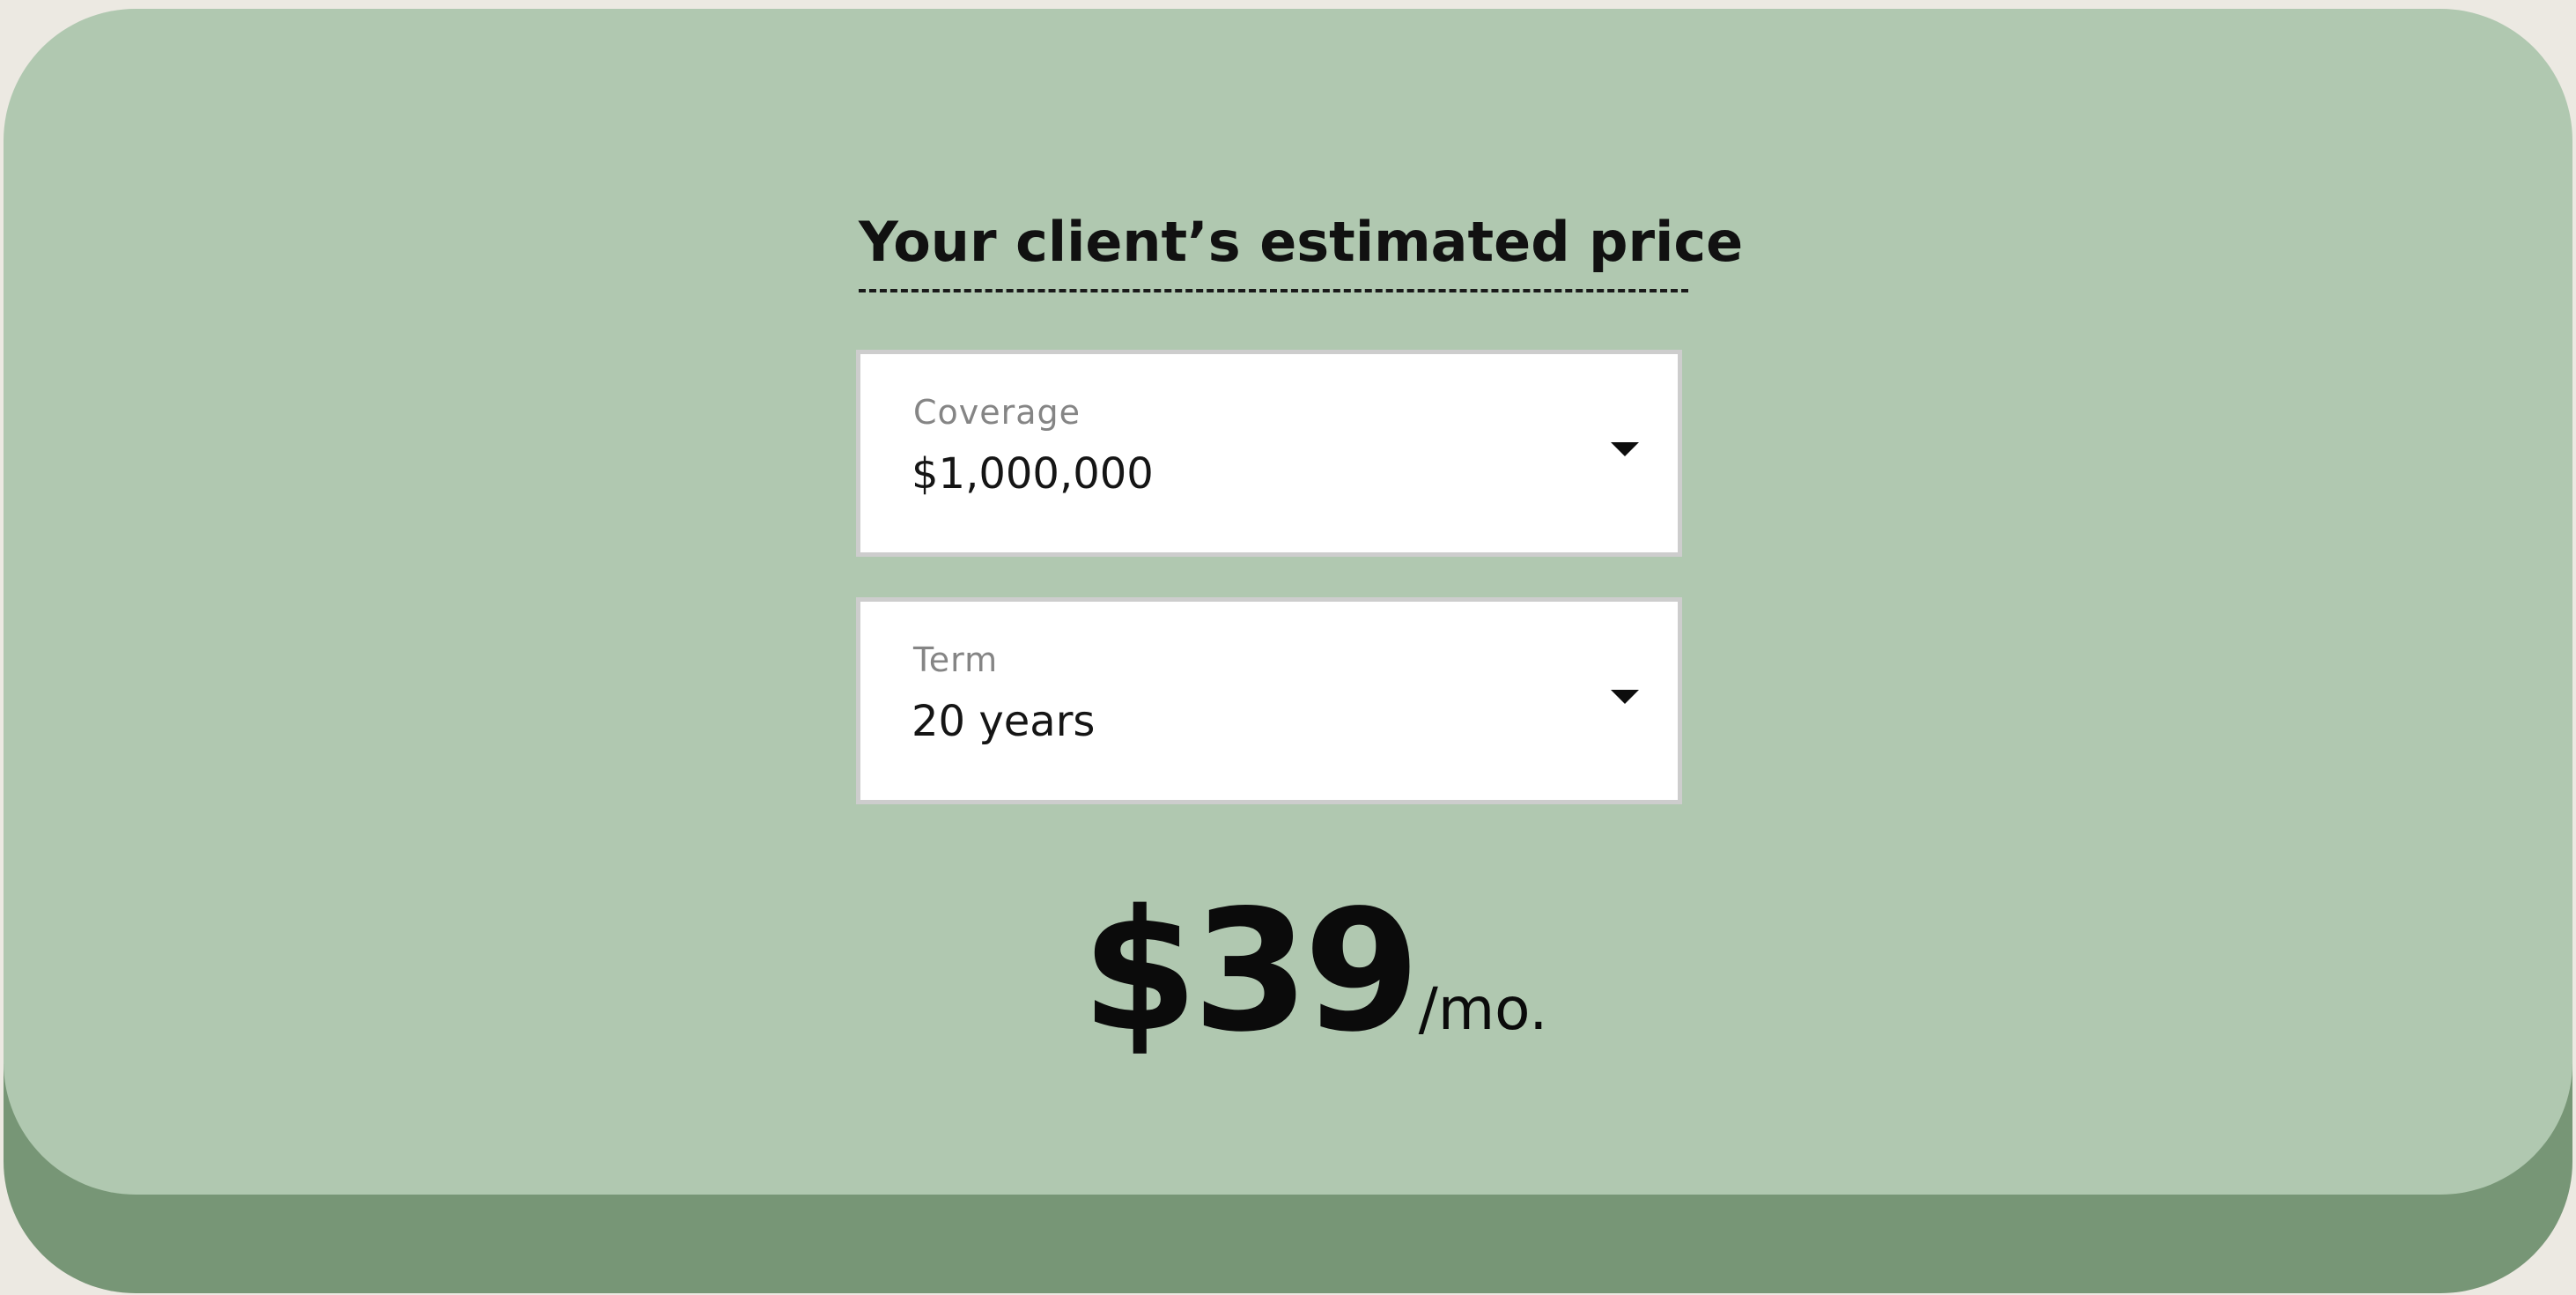 The height and width of the screenshot is (1295, 2576). I want to click on title-dashed-underline, so click(1273, 290).